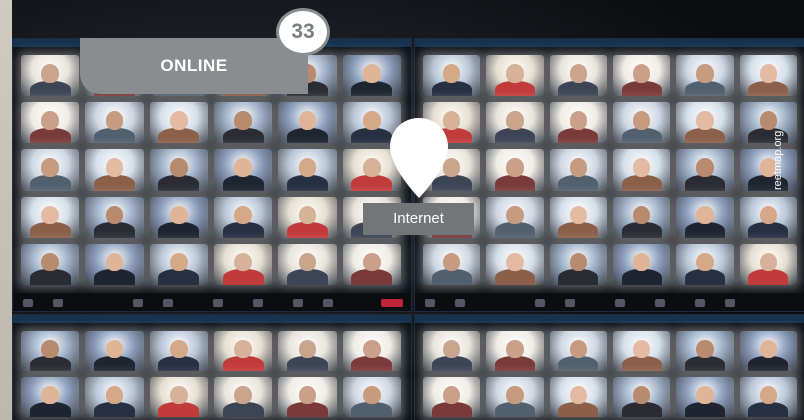  I want to click on photo-credit: reetmap.org, so click(778, 160).